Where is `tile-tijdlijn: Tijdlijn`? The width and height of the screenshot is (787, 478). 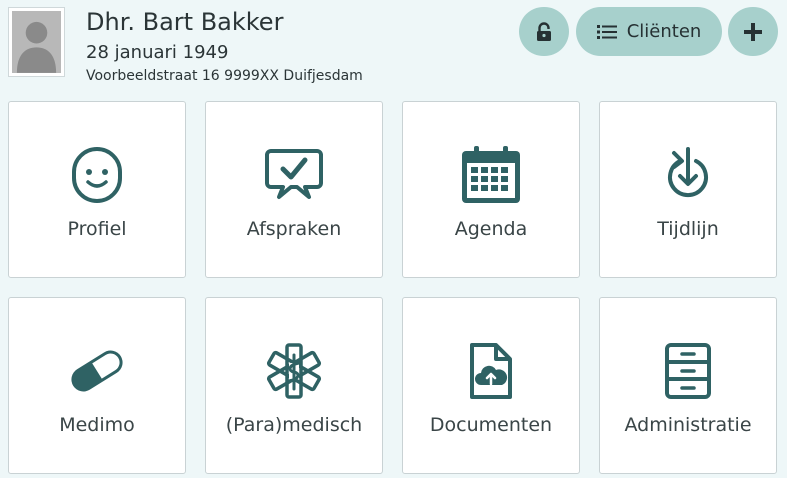 tile-tijdlijn: Tijdlijn is located at coordinates (688, 189).